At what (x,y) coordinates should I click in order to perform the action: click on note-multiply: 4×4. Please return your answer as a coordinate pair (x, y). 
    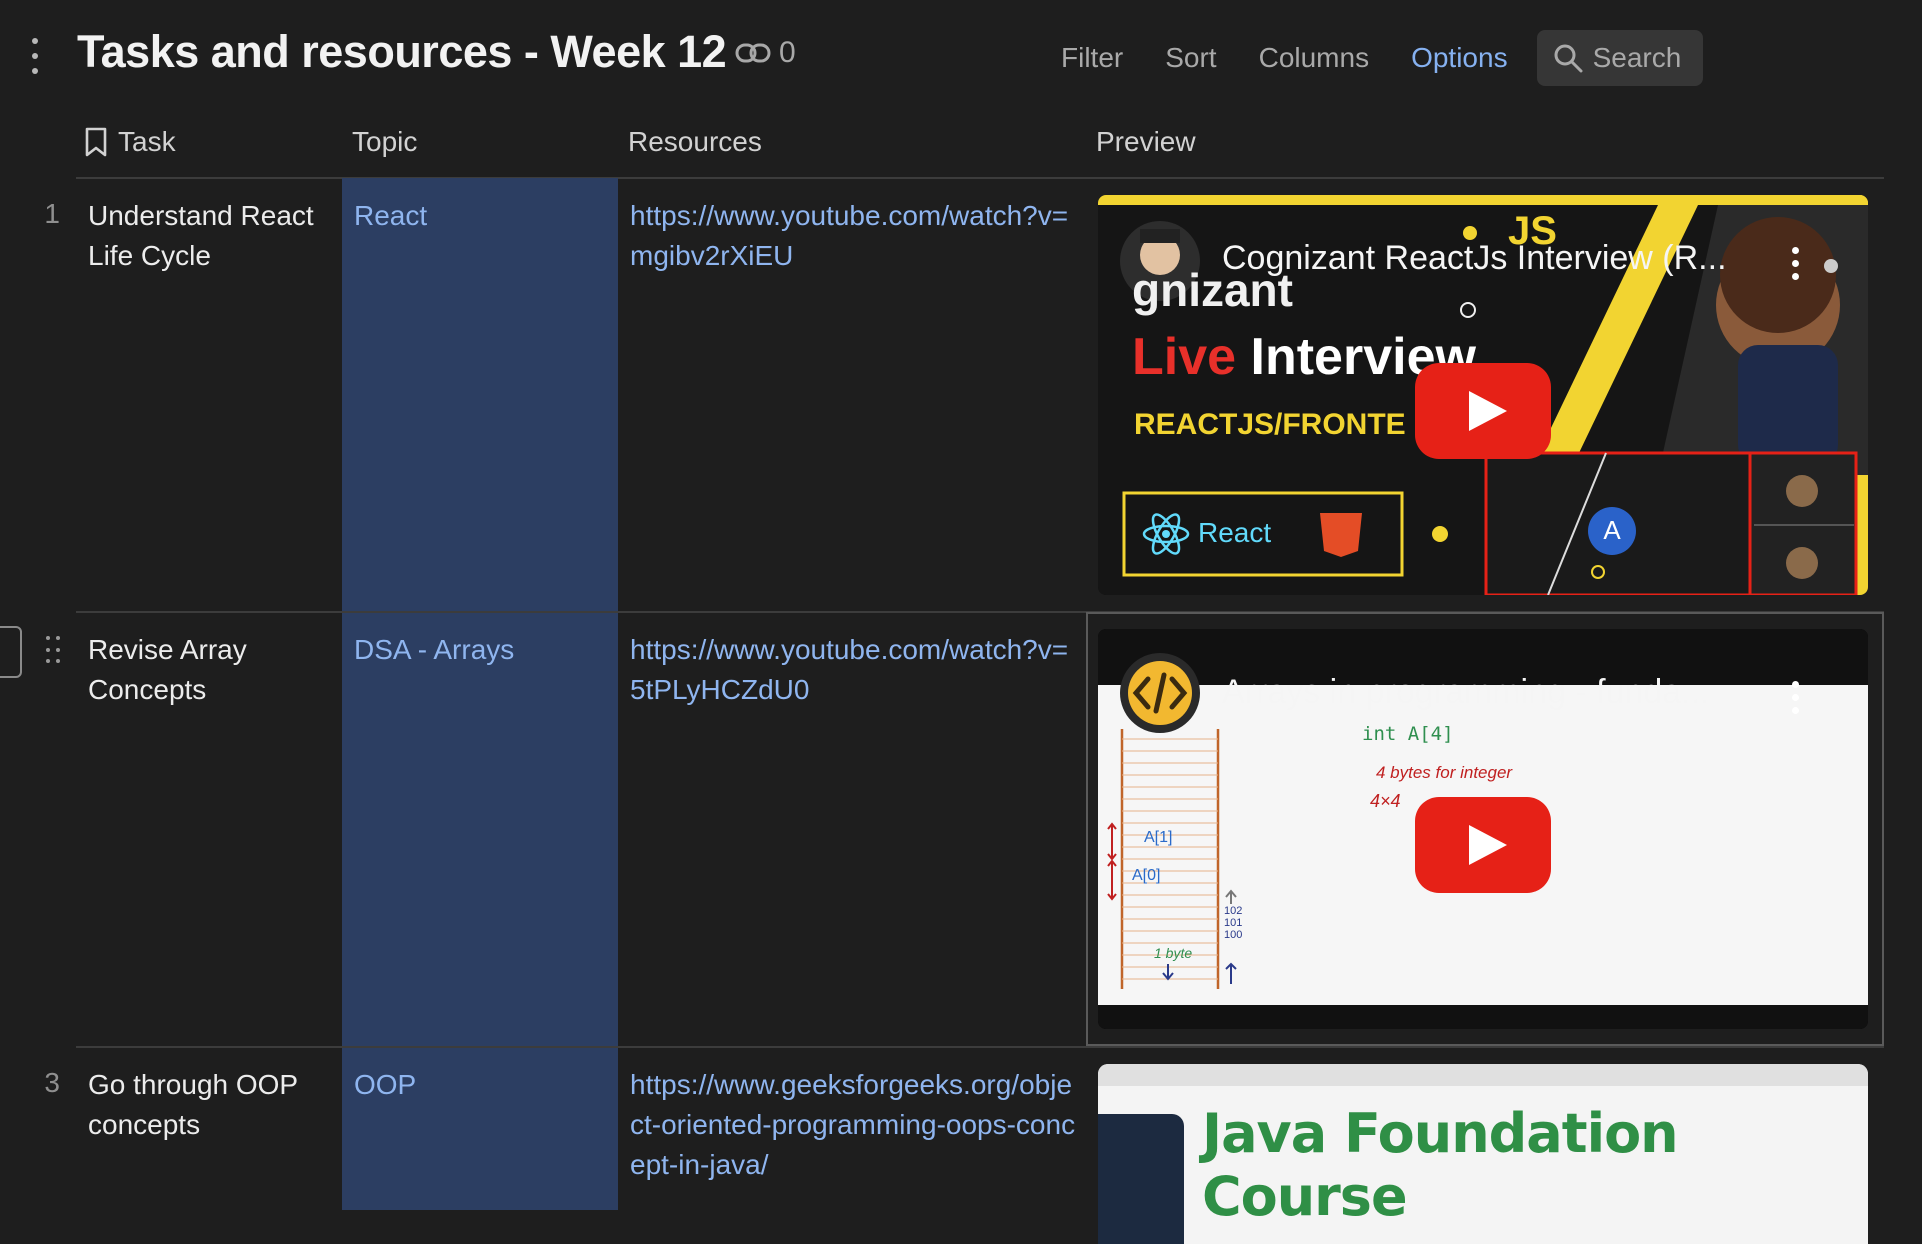
    Looking at the image, I should click on (1385, 801).